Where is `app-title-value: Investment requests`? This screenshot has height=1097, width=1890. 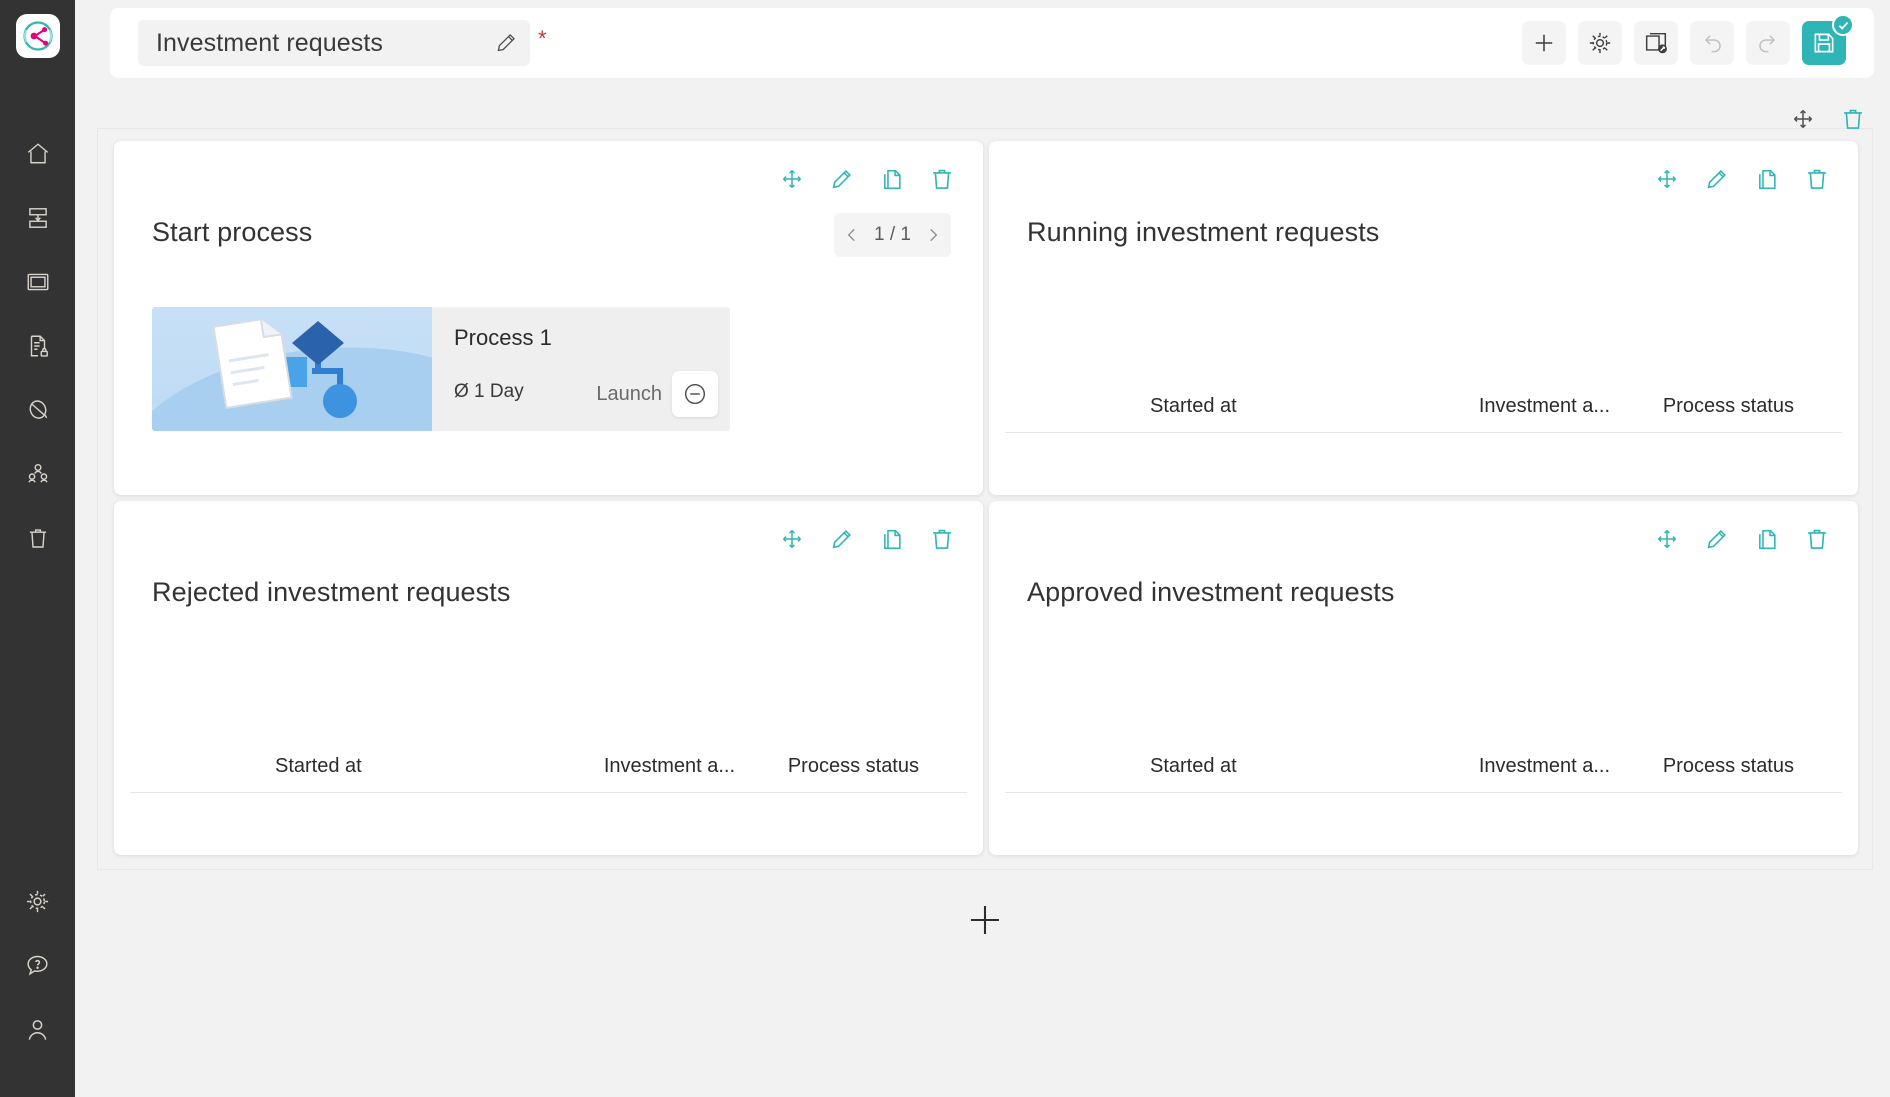
app-title-value: Investment requests is located at coordinates (270, 42).